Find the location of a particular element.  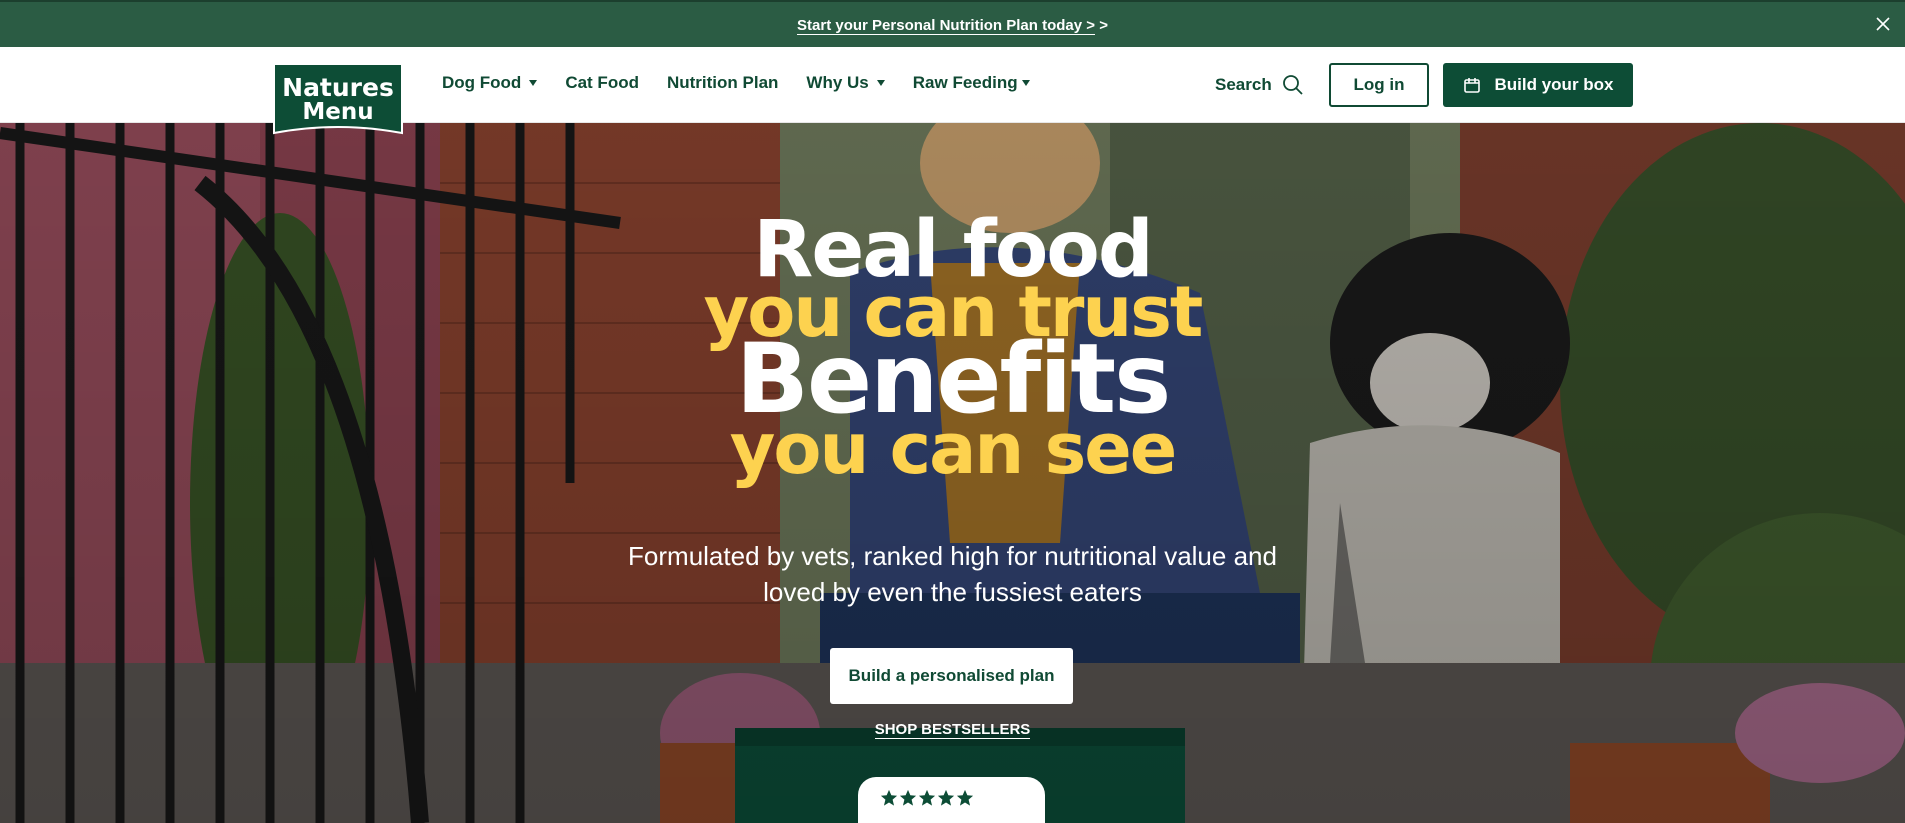

build-box-label: Build your box is located at coordinates (1554, 84).